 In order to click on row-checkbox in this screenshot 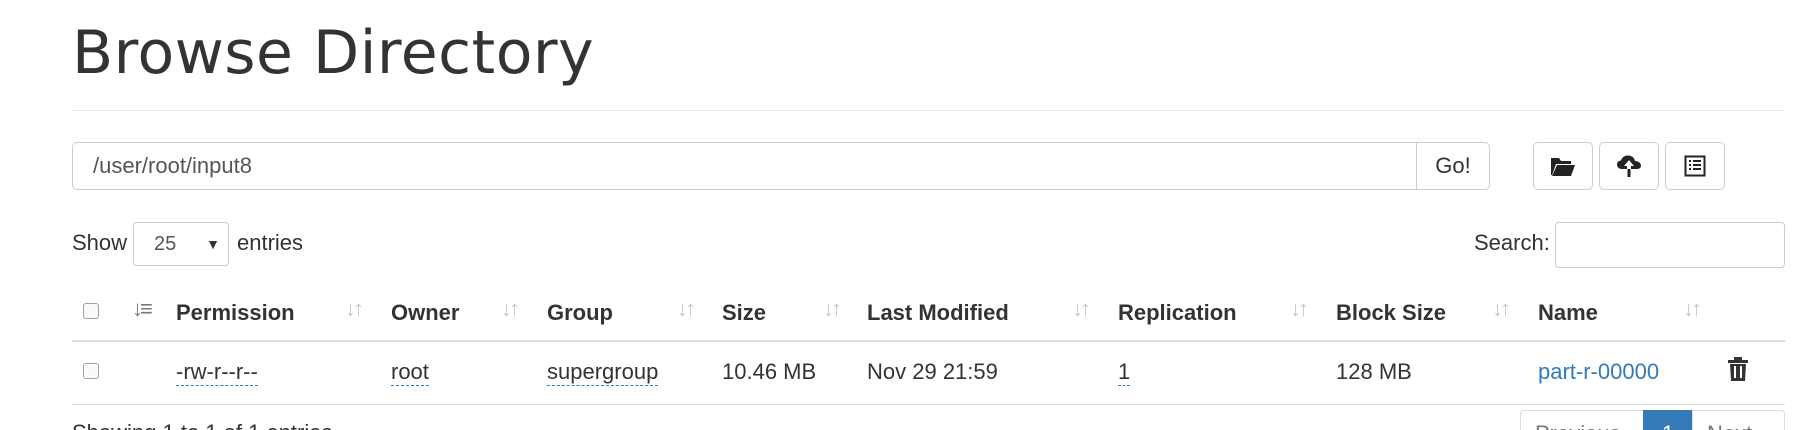, I will do `click(91, 371)`.